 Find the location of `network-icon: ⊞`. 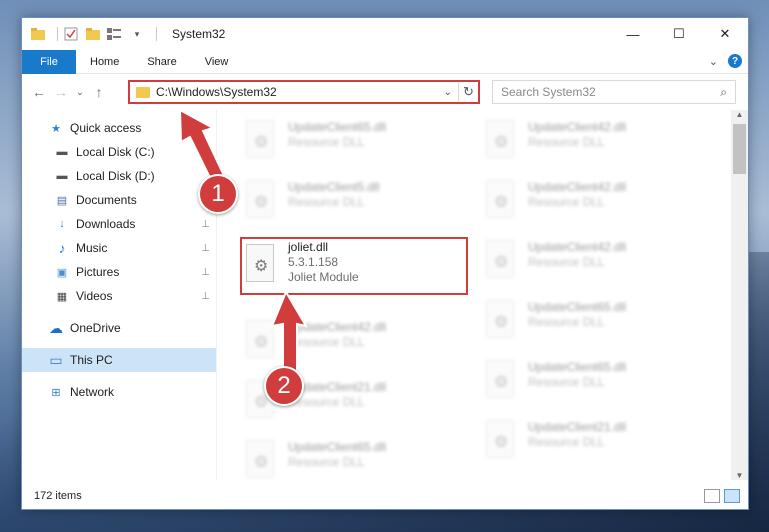

network-icon: ⊞ is located at coordinates (56, 392).